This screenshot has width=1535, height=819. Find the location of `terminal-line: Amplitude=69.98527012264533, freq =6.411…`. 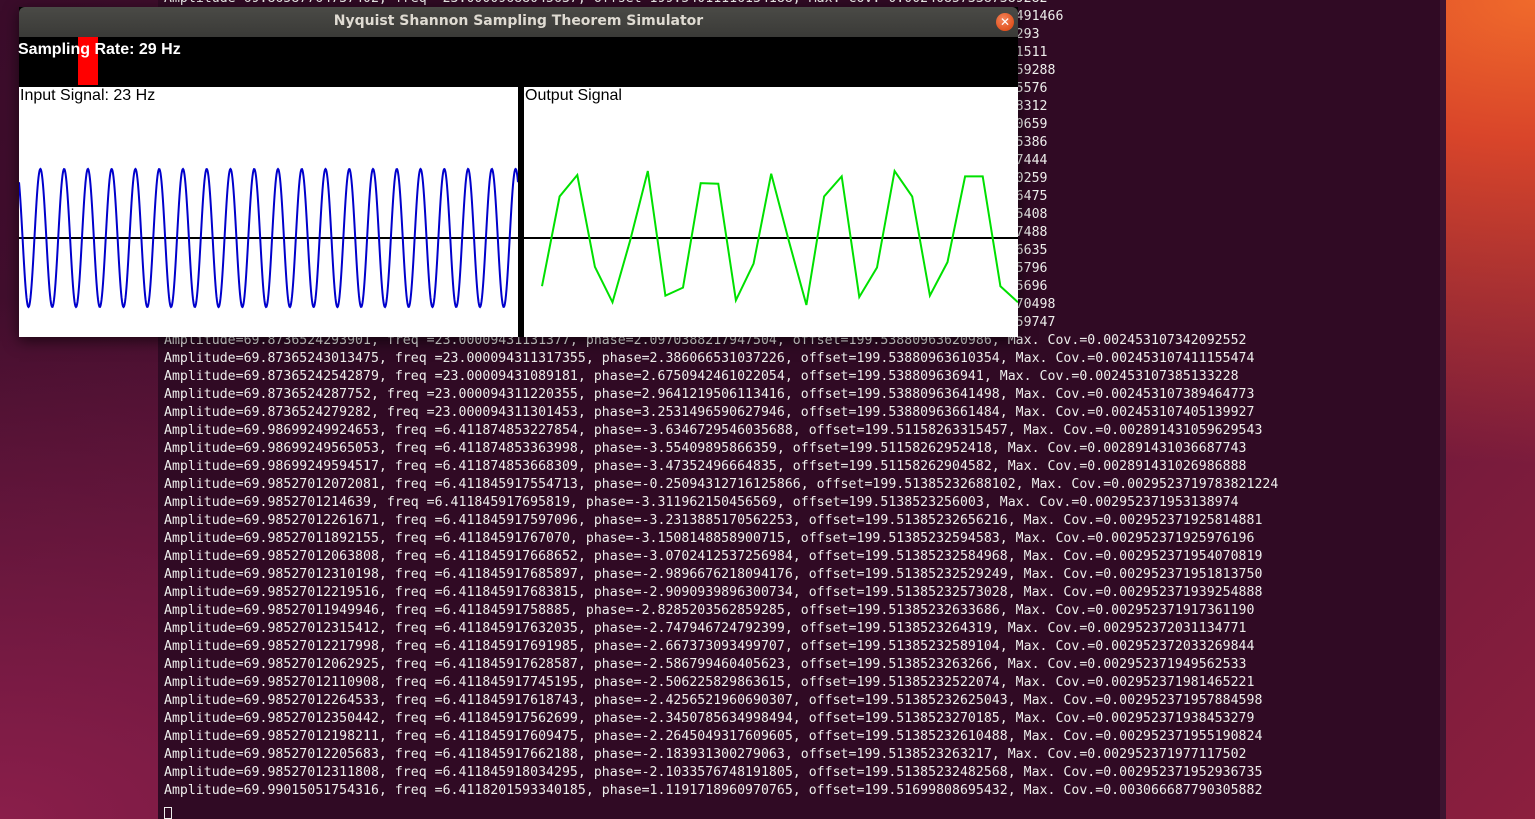

terminal-line: Amplitude=69.98527012264533, freq =6.411… is located at coordinates (713, 700).